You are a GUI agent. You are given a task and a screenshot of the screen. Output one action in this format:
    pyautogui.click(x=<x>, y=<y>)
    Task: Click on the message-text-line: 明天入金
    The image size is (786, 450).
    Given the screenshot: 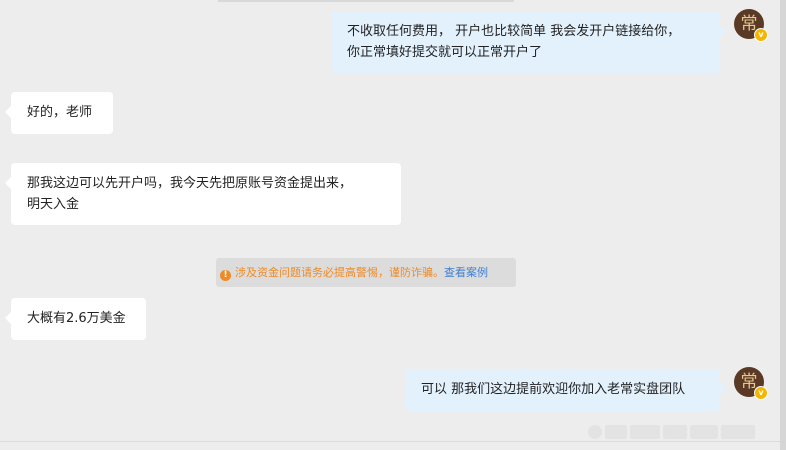 What is the action you would take?
    pyautogui.click(x=53, y=204)
    